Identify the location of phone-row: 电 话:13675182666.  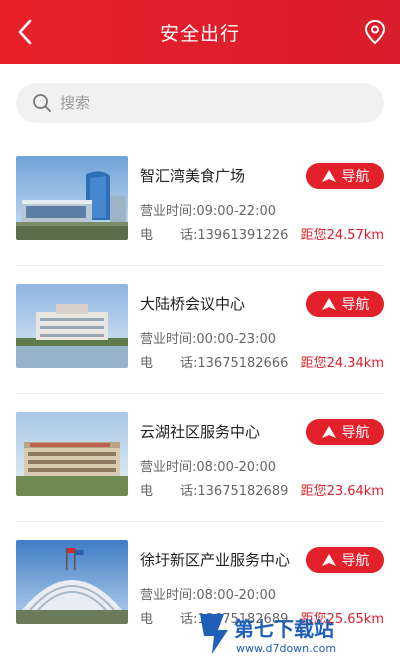
(214, 361).